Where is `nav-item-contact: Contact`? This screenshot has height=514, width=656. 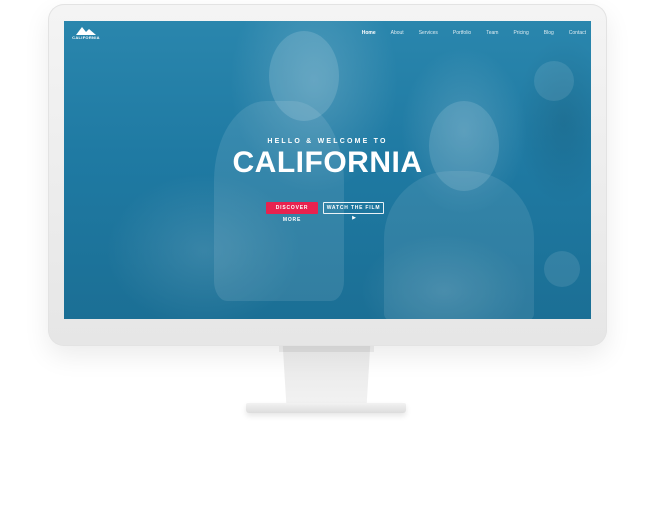
nav-item-contact: Contact is located at coordinates (577, 33).